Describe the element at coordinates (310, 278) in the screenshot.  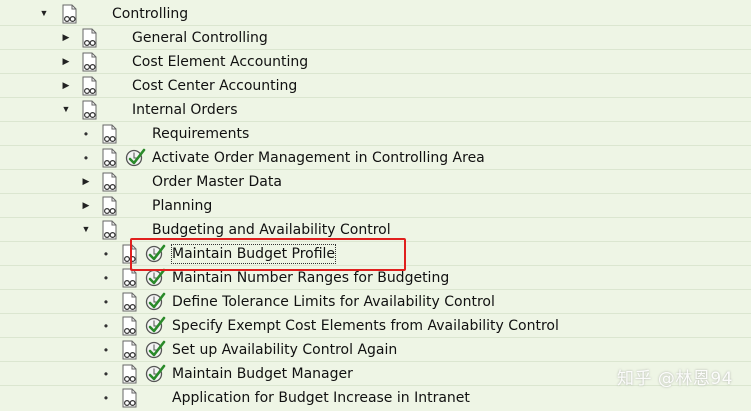
I see `tree-item-label: Maintain Number Ranges for Budgeting` at that location.